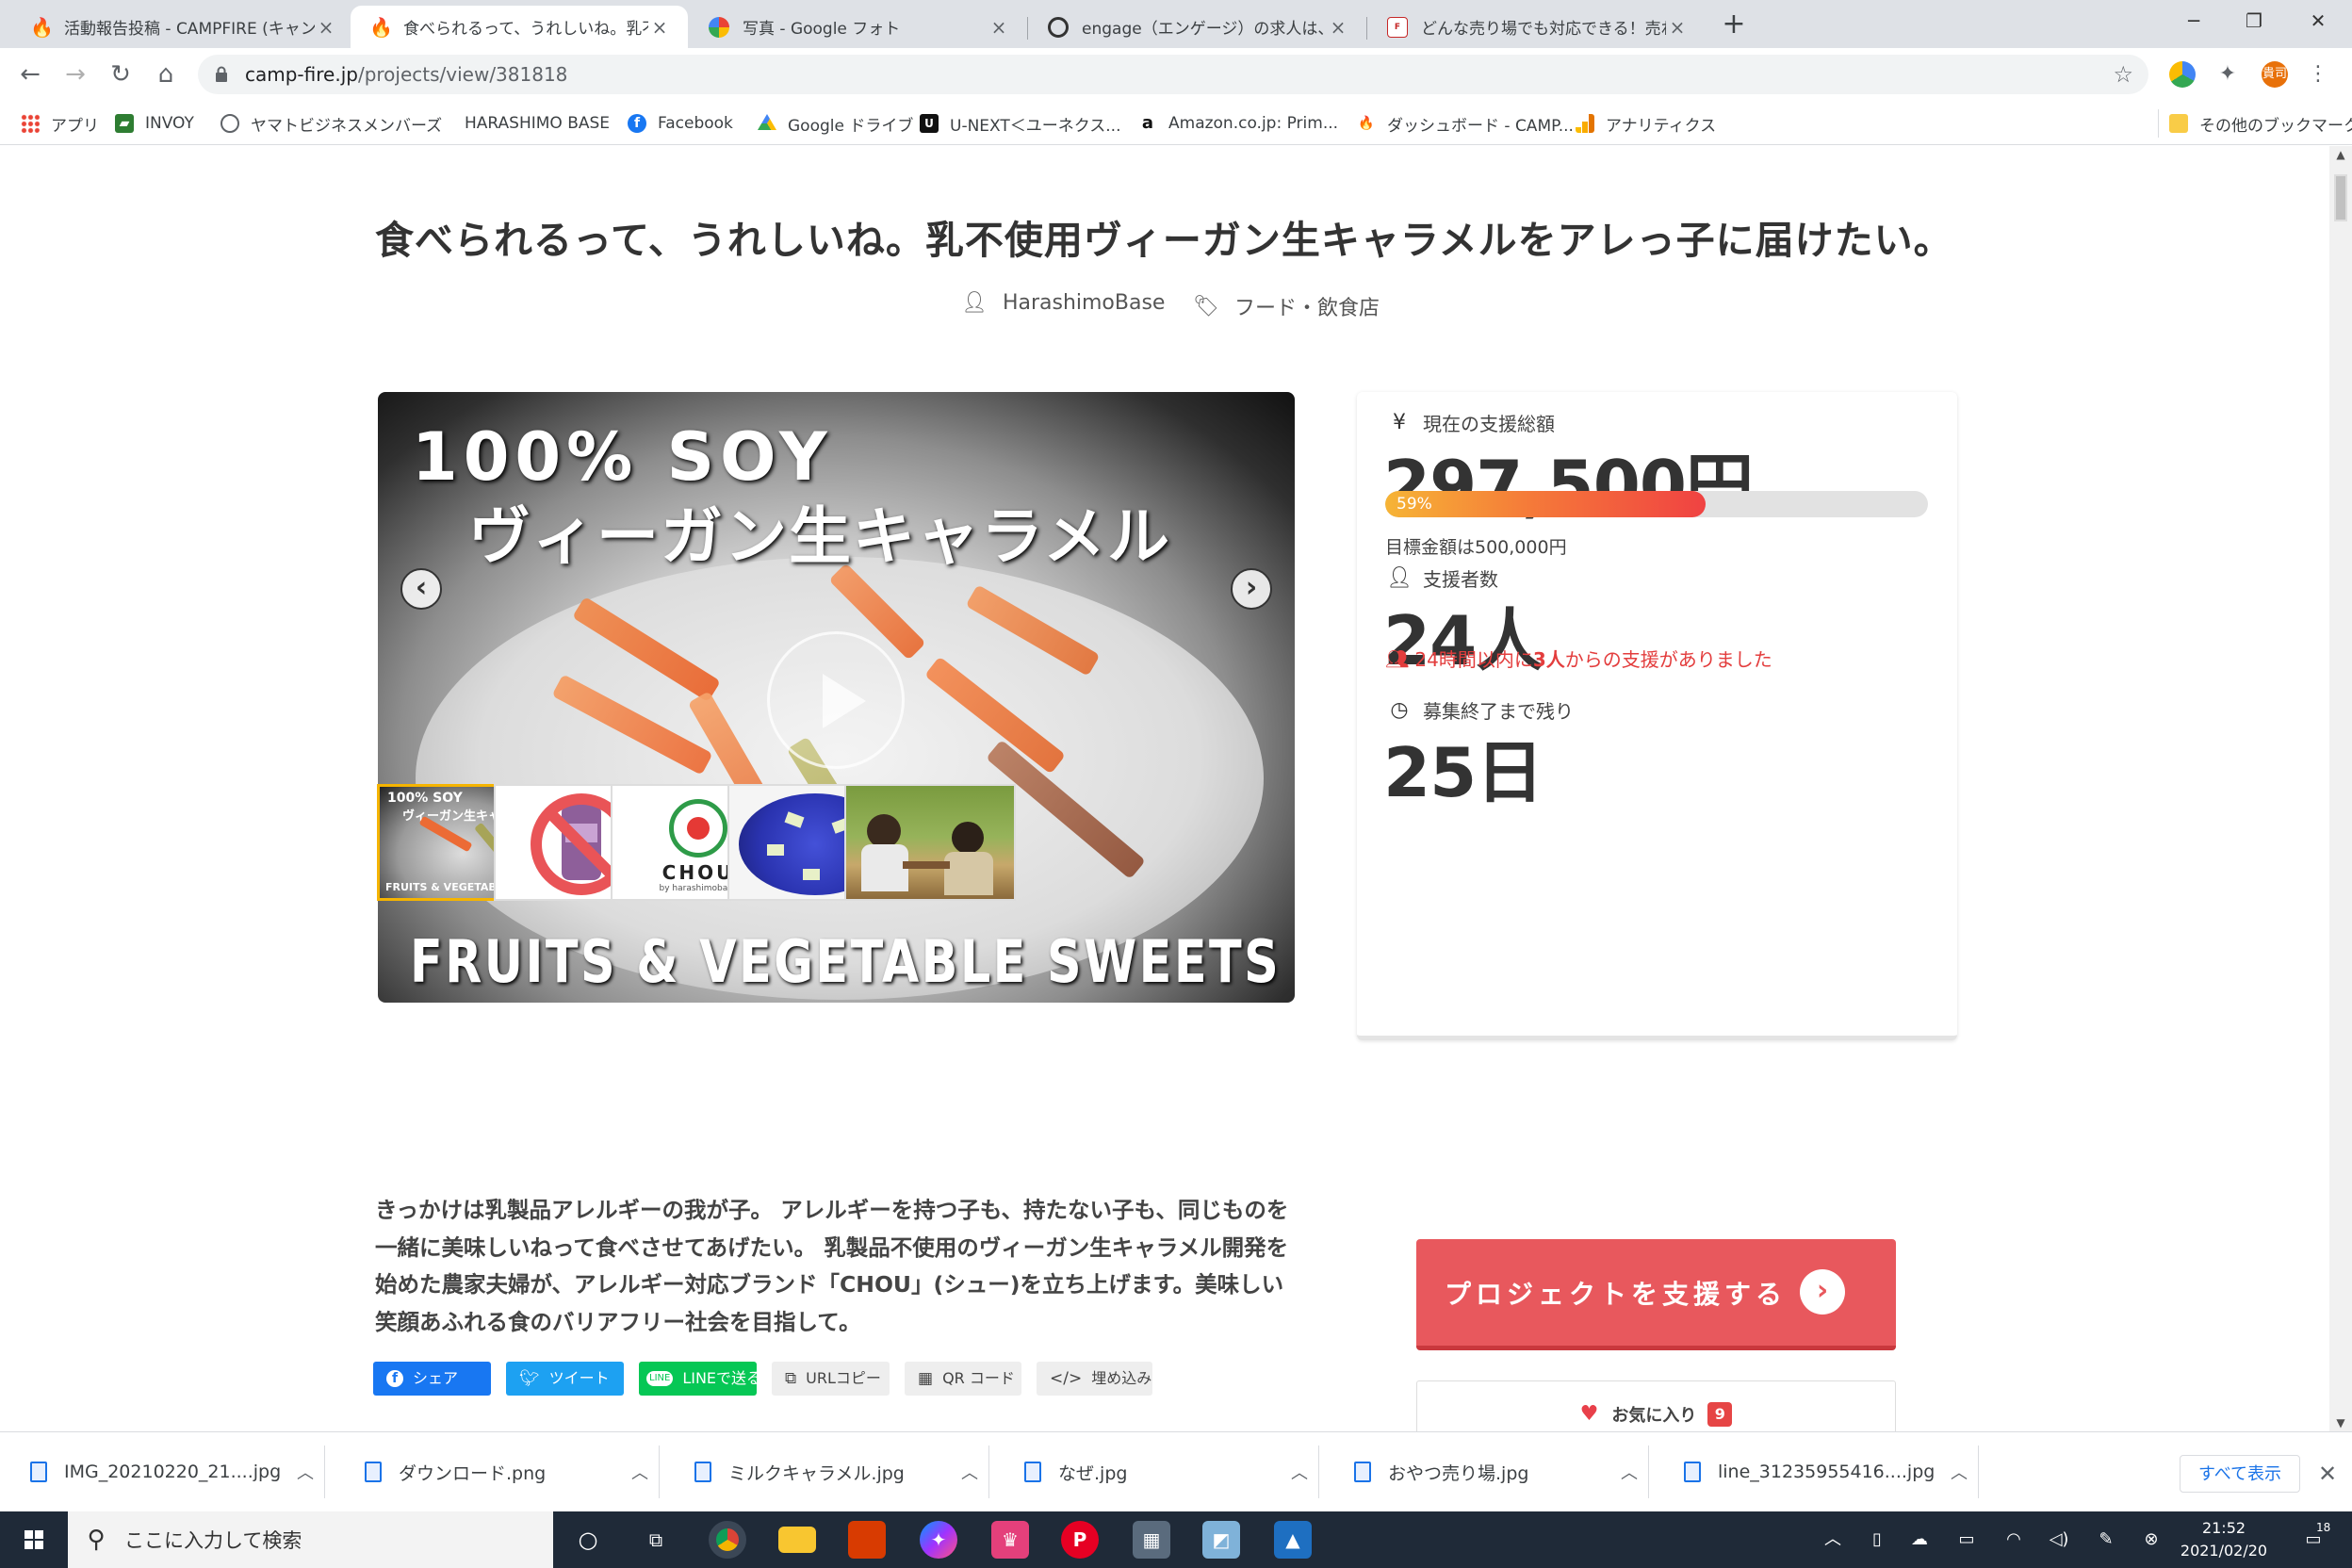 The image size is (2352, 1568). Describe the element at coordinates (34, 1540) in the screenshot. I see `windows-start-icon` at that location.